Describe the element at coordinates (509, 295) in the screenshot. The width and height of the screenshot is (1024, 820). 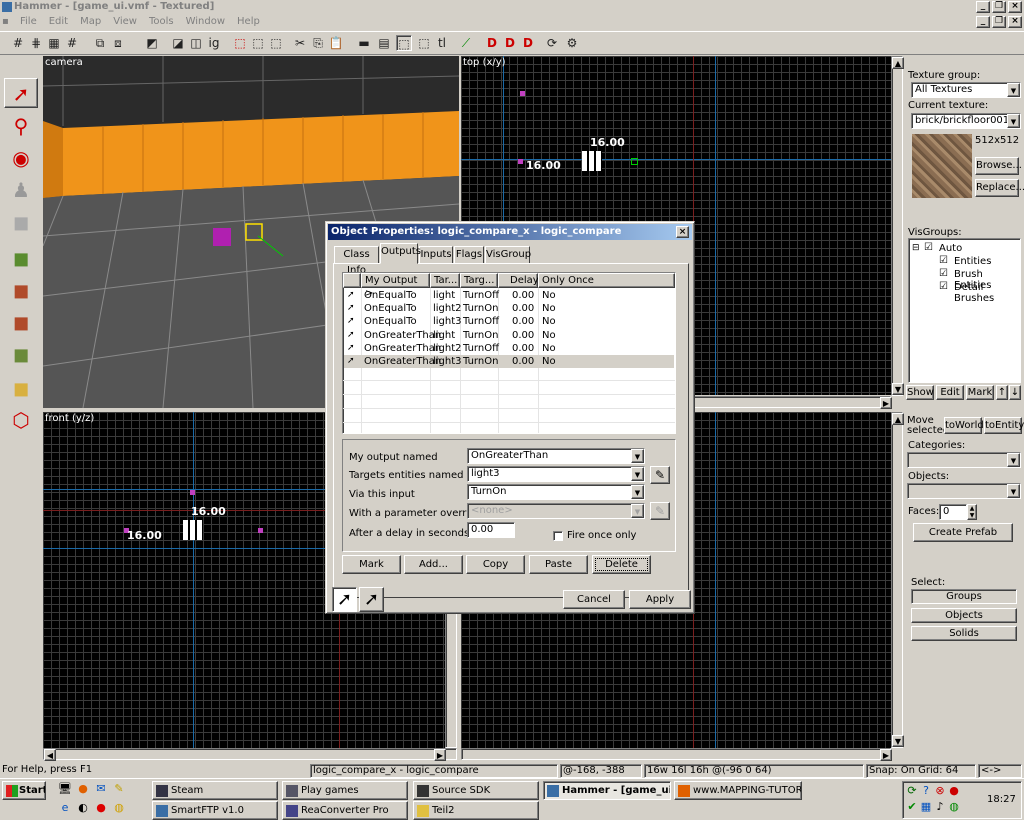
I see `table-row: ➚ OnEqualTo light TurnOff 0.00 No` at that location.